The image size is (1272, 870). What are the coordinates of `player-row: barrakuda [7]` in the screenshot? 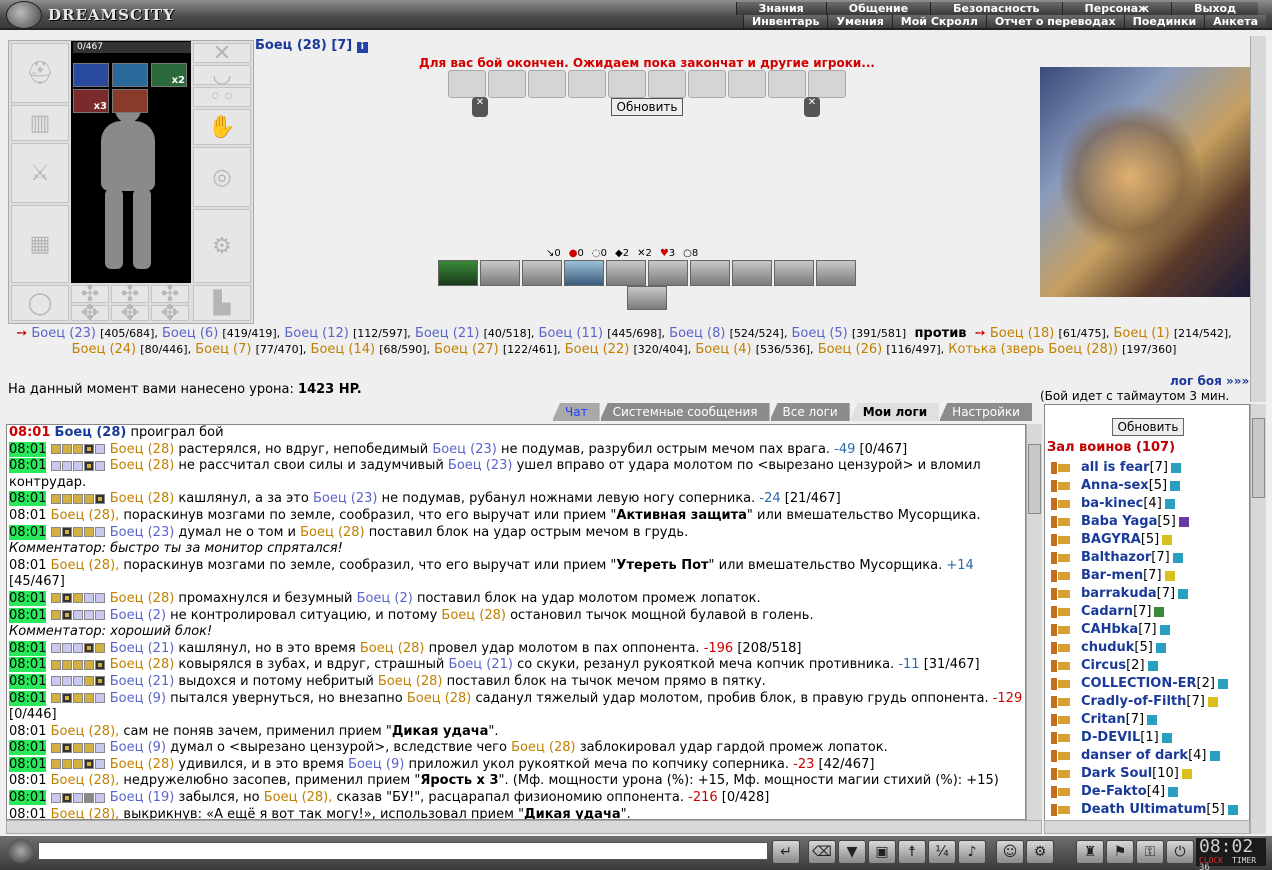 It's located at (1148, 594).